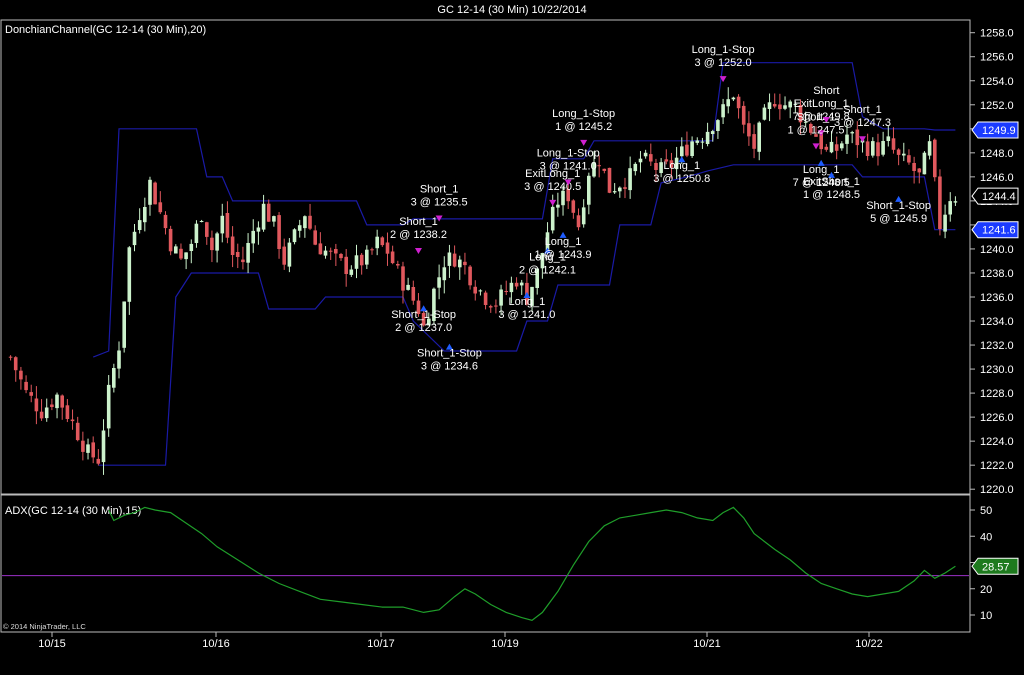  What do you see at coordinates (997, 82) in the screenshot?
I see `price-tick-label: 1254.0` at bounding box center [997, 82].